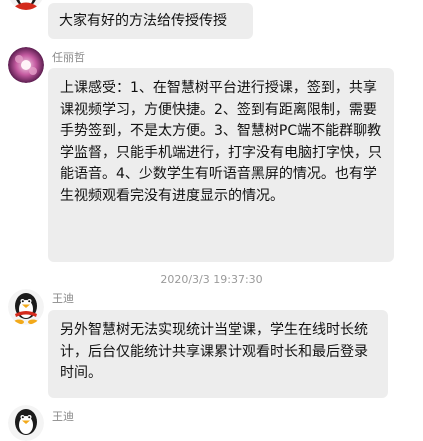 The width and height of the screenshot is (423, 441). Describe the element at coordinates (211, 279) in the screenshot. I see `timestamp: 2020/3/3 19:37:30` at that location.